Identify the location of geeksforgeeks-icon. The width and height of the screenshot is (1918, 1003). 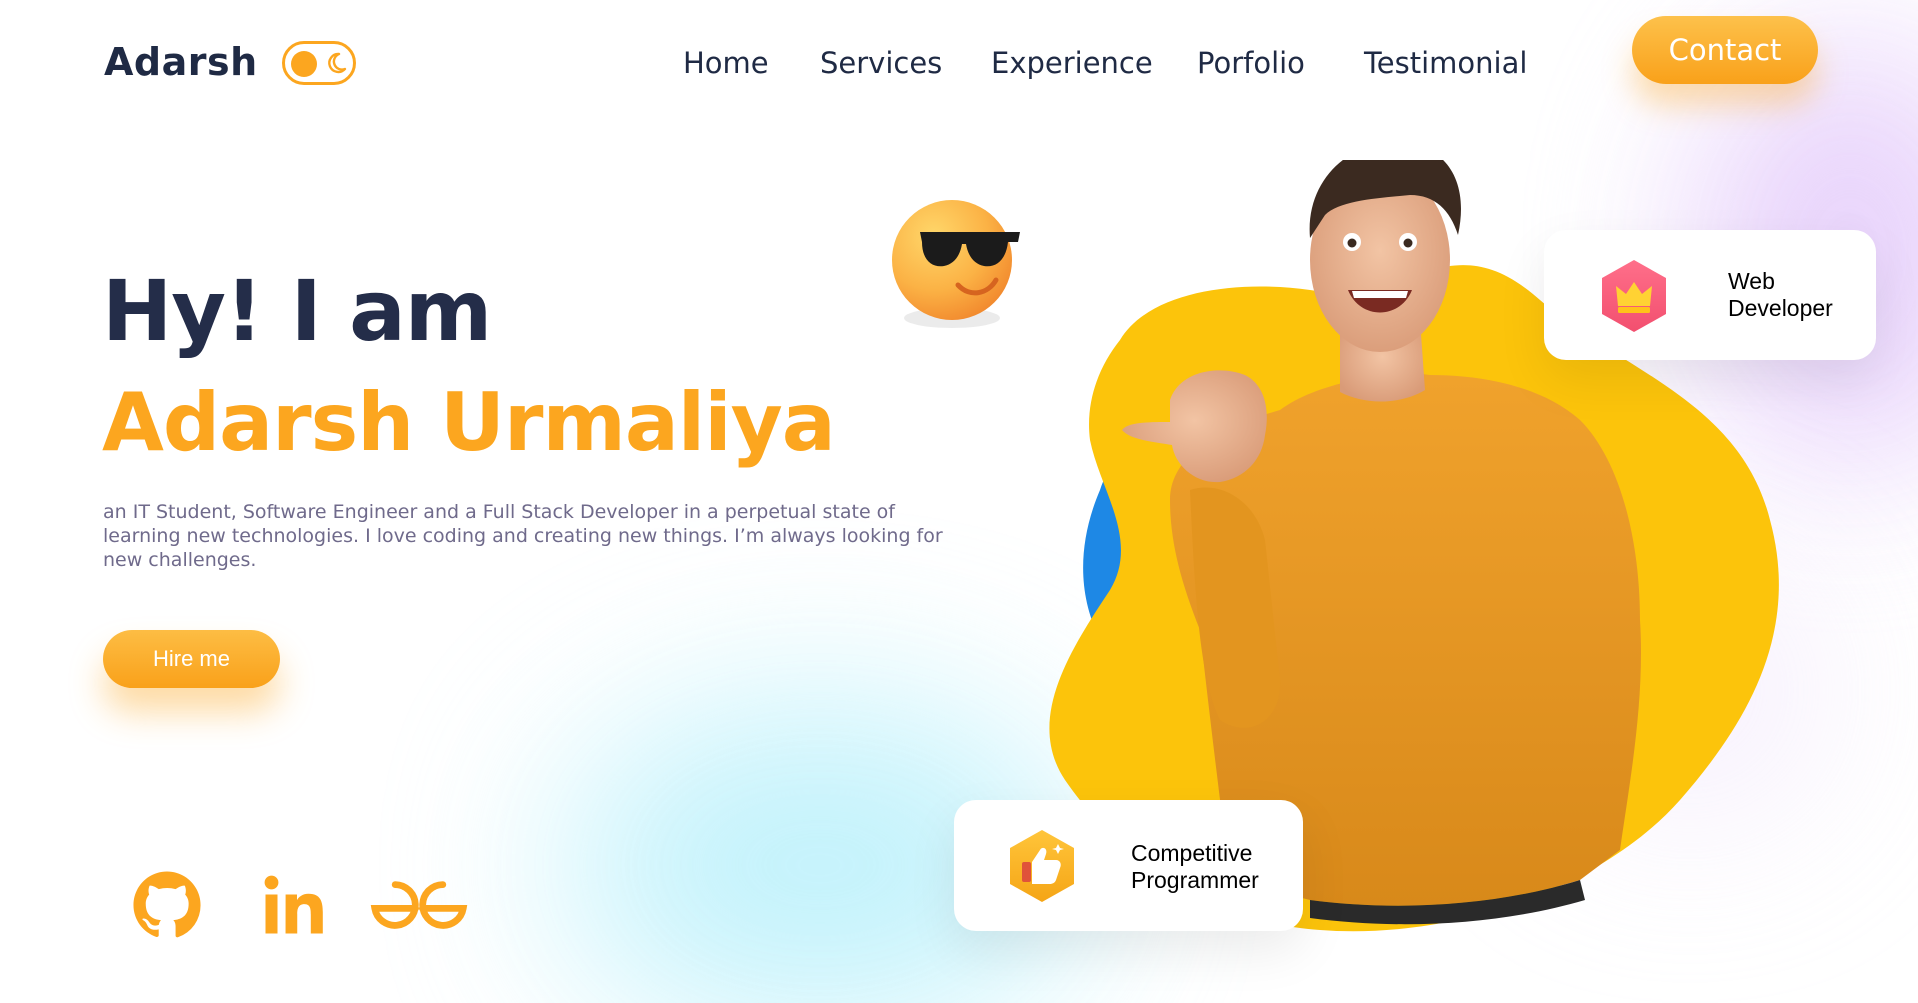
(419, 905).